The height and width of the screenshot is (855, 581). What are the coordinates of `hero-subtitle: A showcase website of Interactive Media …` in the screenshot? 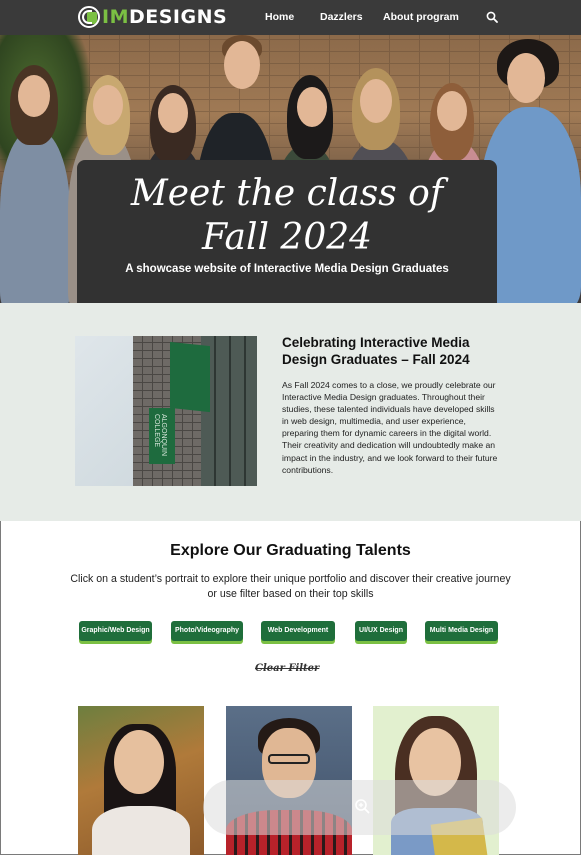 It's located at (287, 269).